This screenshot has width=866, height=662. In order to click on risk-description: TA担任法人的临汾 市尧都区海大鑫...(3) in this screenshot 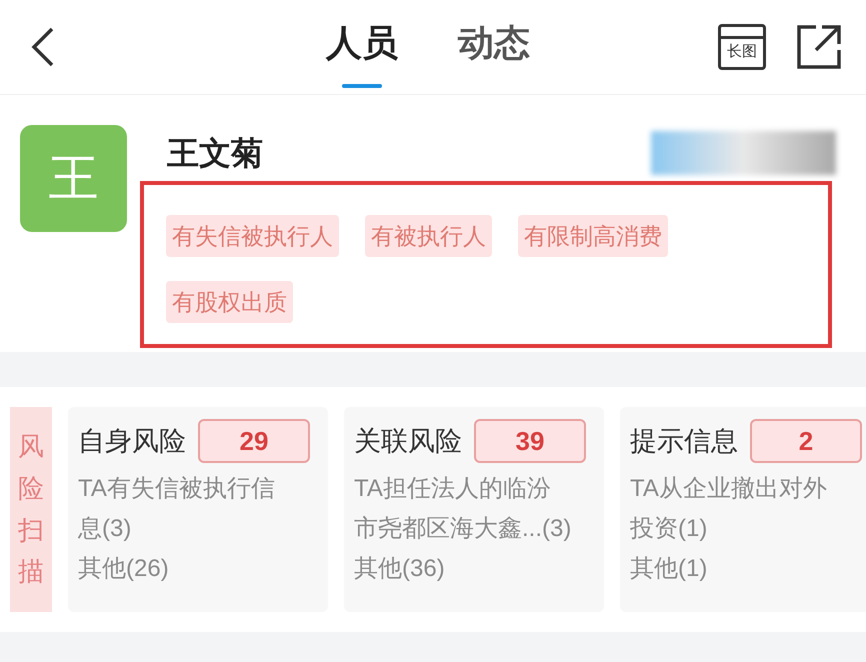, I will do `click(463, 509)`.